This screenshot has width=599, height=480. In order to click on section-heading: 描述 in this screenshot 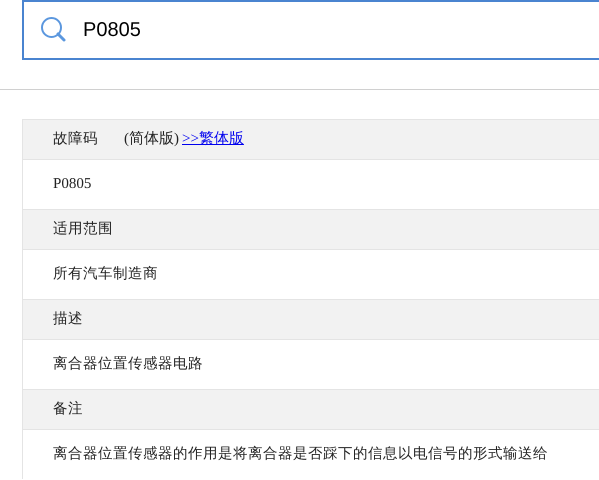, I will do `click(68, 319)`.